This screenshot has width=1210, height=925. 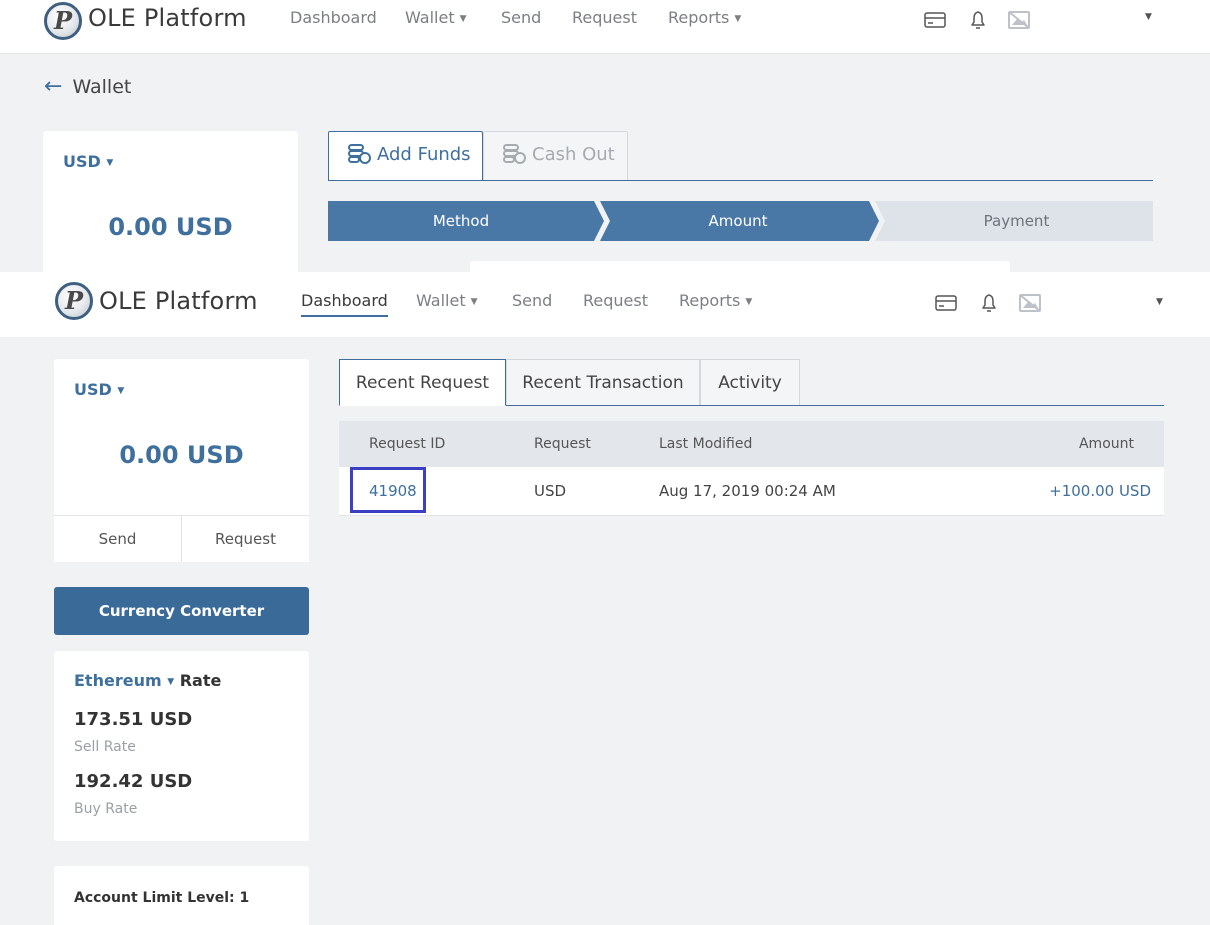 What do you see at coordinates (170, 227) in the screenshot?
I see `wallet-balance: 0.00 USD` at bounding box center [170, 227].